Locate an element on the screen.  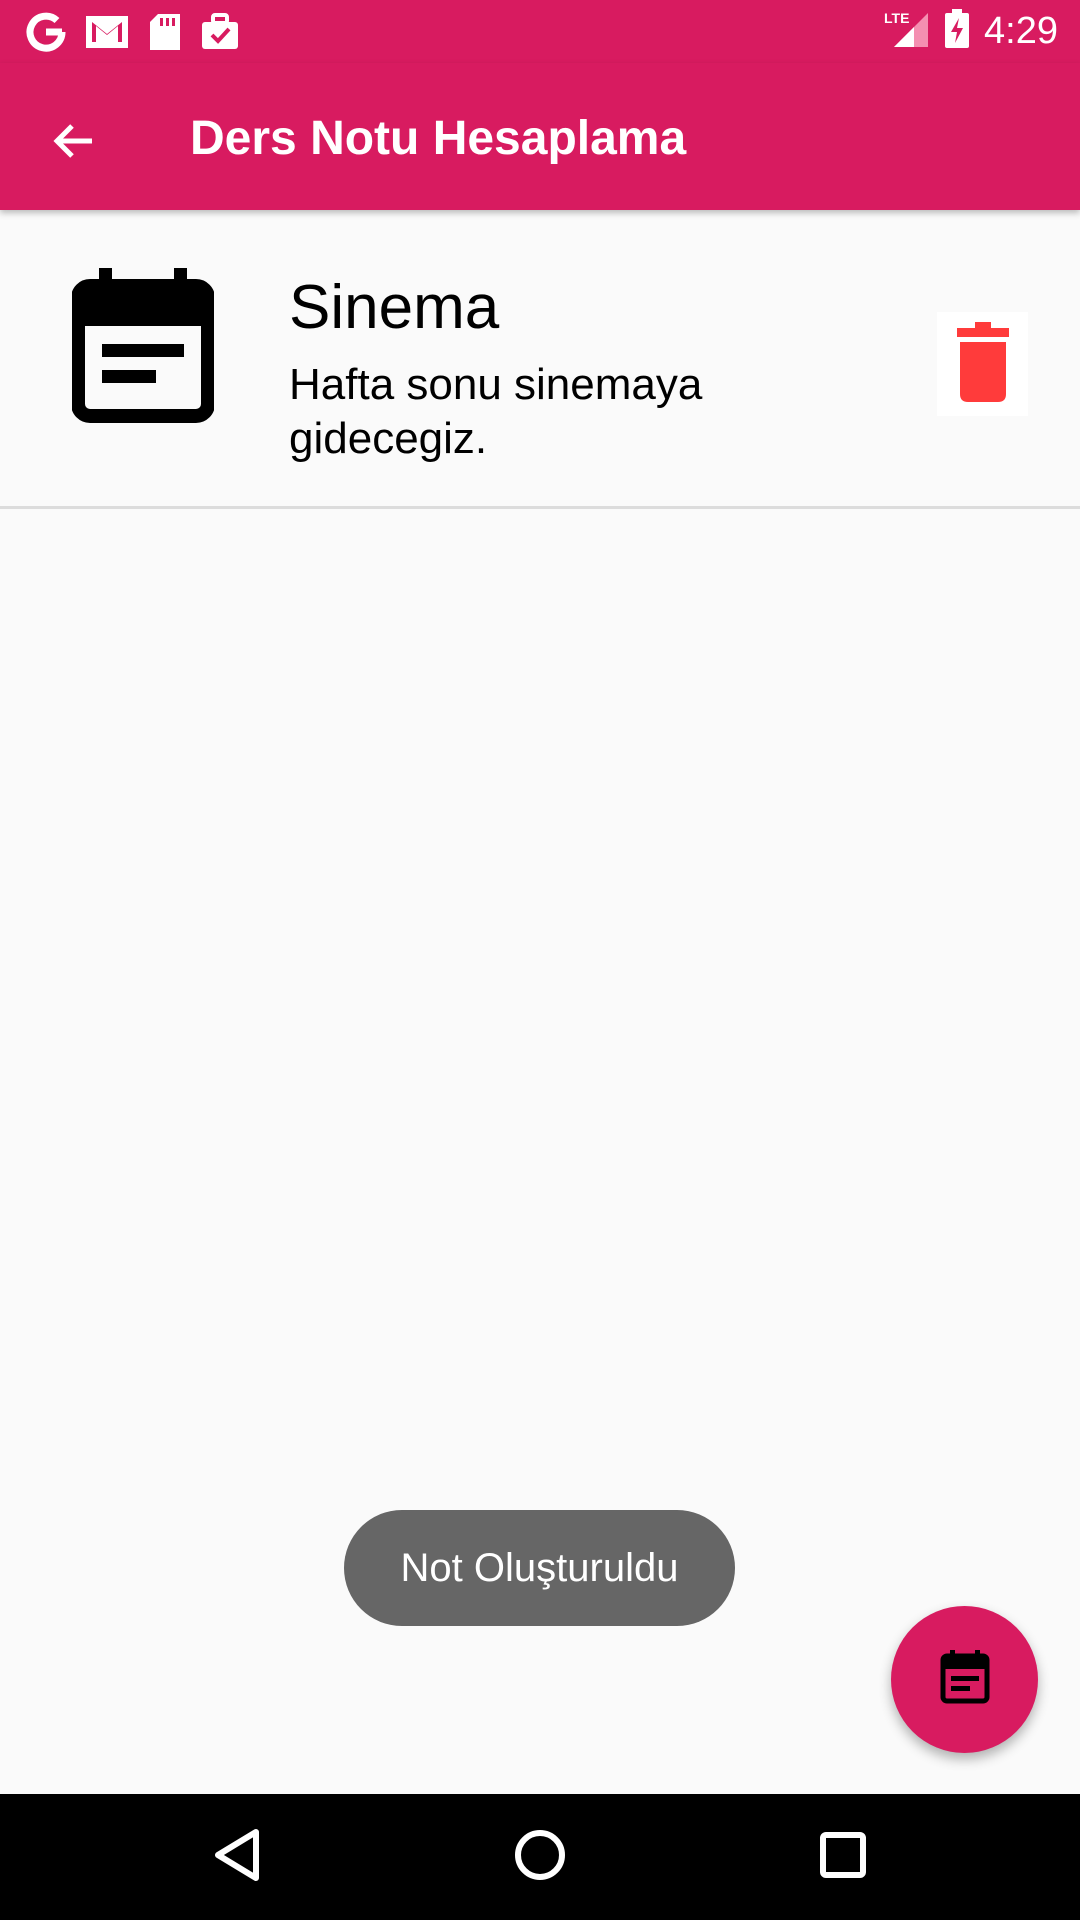
nav-recents-button is located at coordinates (843, 1857).